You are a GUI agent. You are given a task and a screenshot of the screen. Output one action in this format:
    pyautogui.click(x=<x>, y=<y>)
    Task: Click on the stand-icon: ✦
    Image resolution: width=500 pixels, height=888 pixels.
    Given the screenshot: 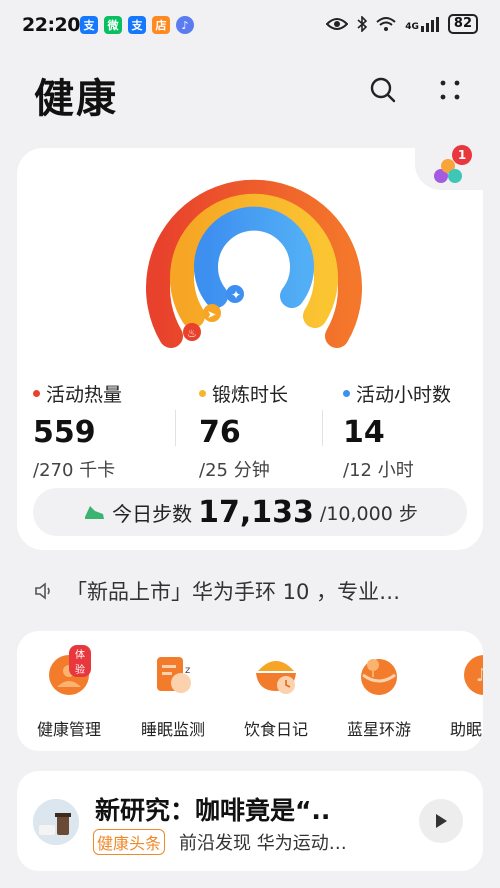 What is the action you would take?
    pyautogui.click(x=236, y=295)
    